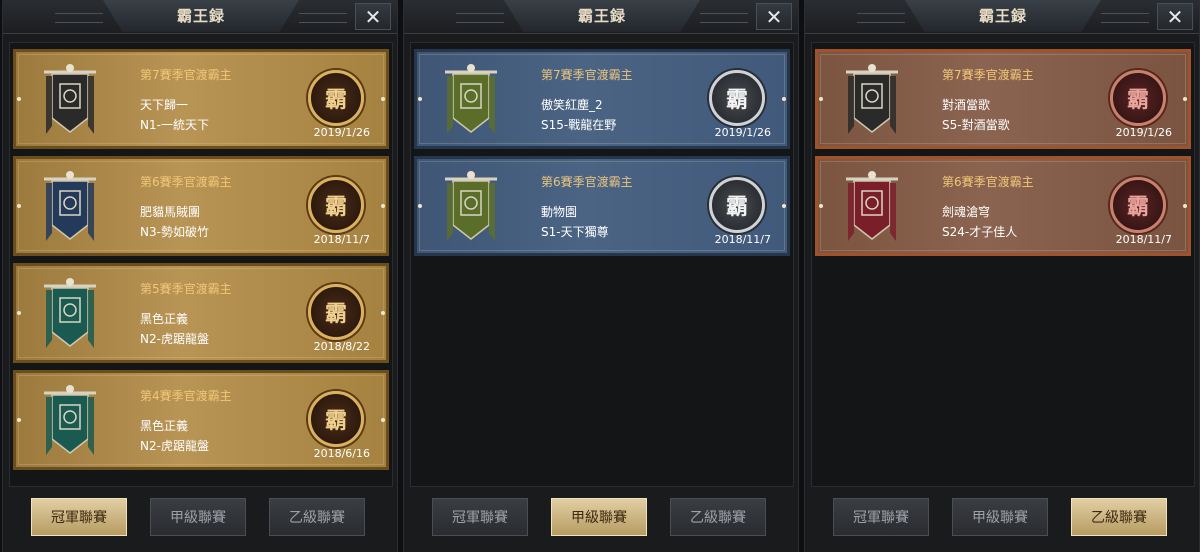  Describe the element at coordinates (186, 289) in the screenshot. I see `season-label: 第5賽季官渡霸主` at that location.